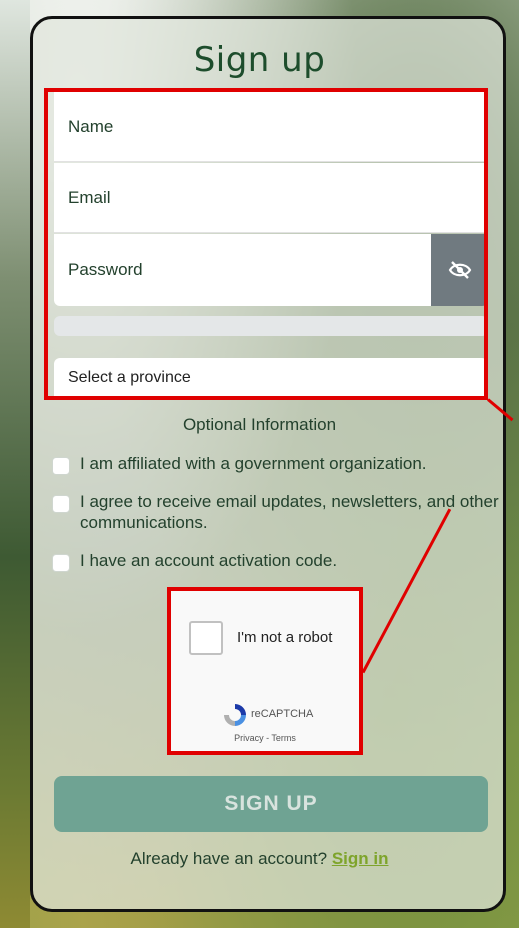  What do you see at coordinates (89, 197) in the screenshot?
I see `email-placeholder: Email` at bounding box center [89, 197].